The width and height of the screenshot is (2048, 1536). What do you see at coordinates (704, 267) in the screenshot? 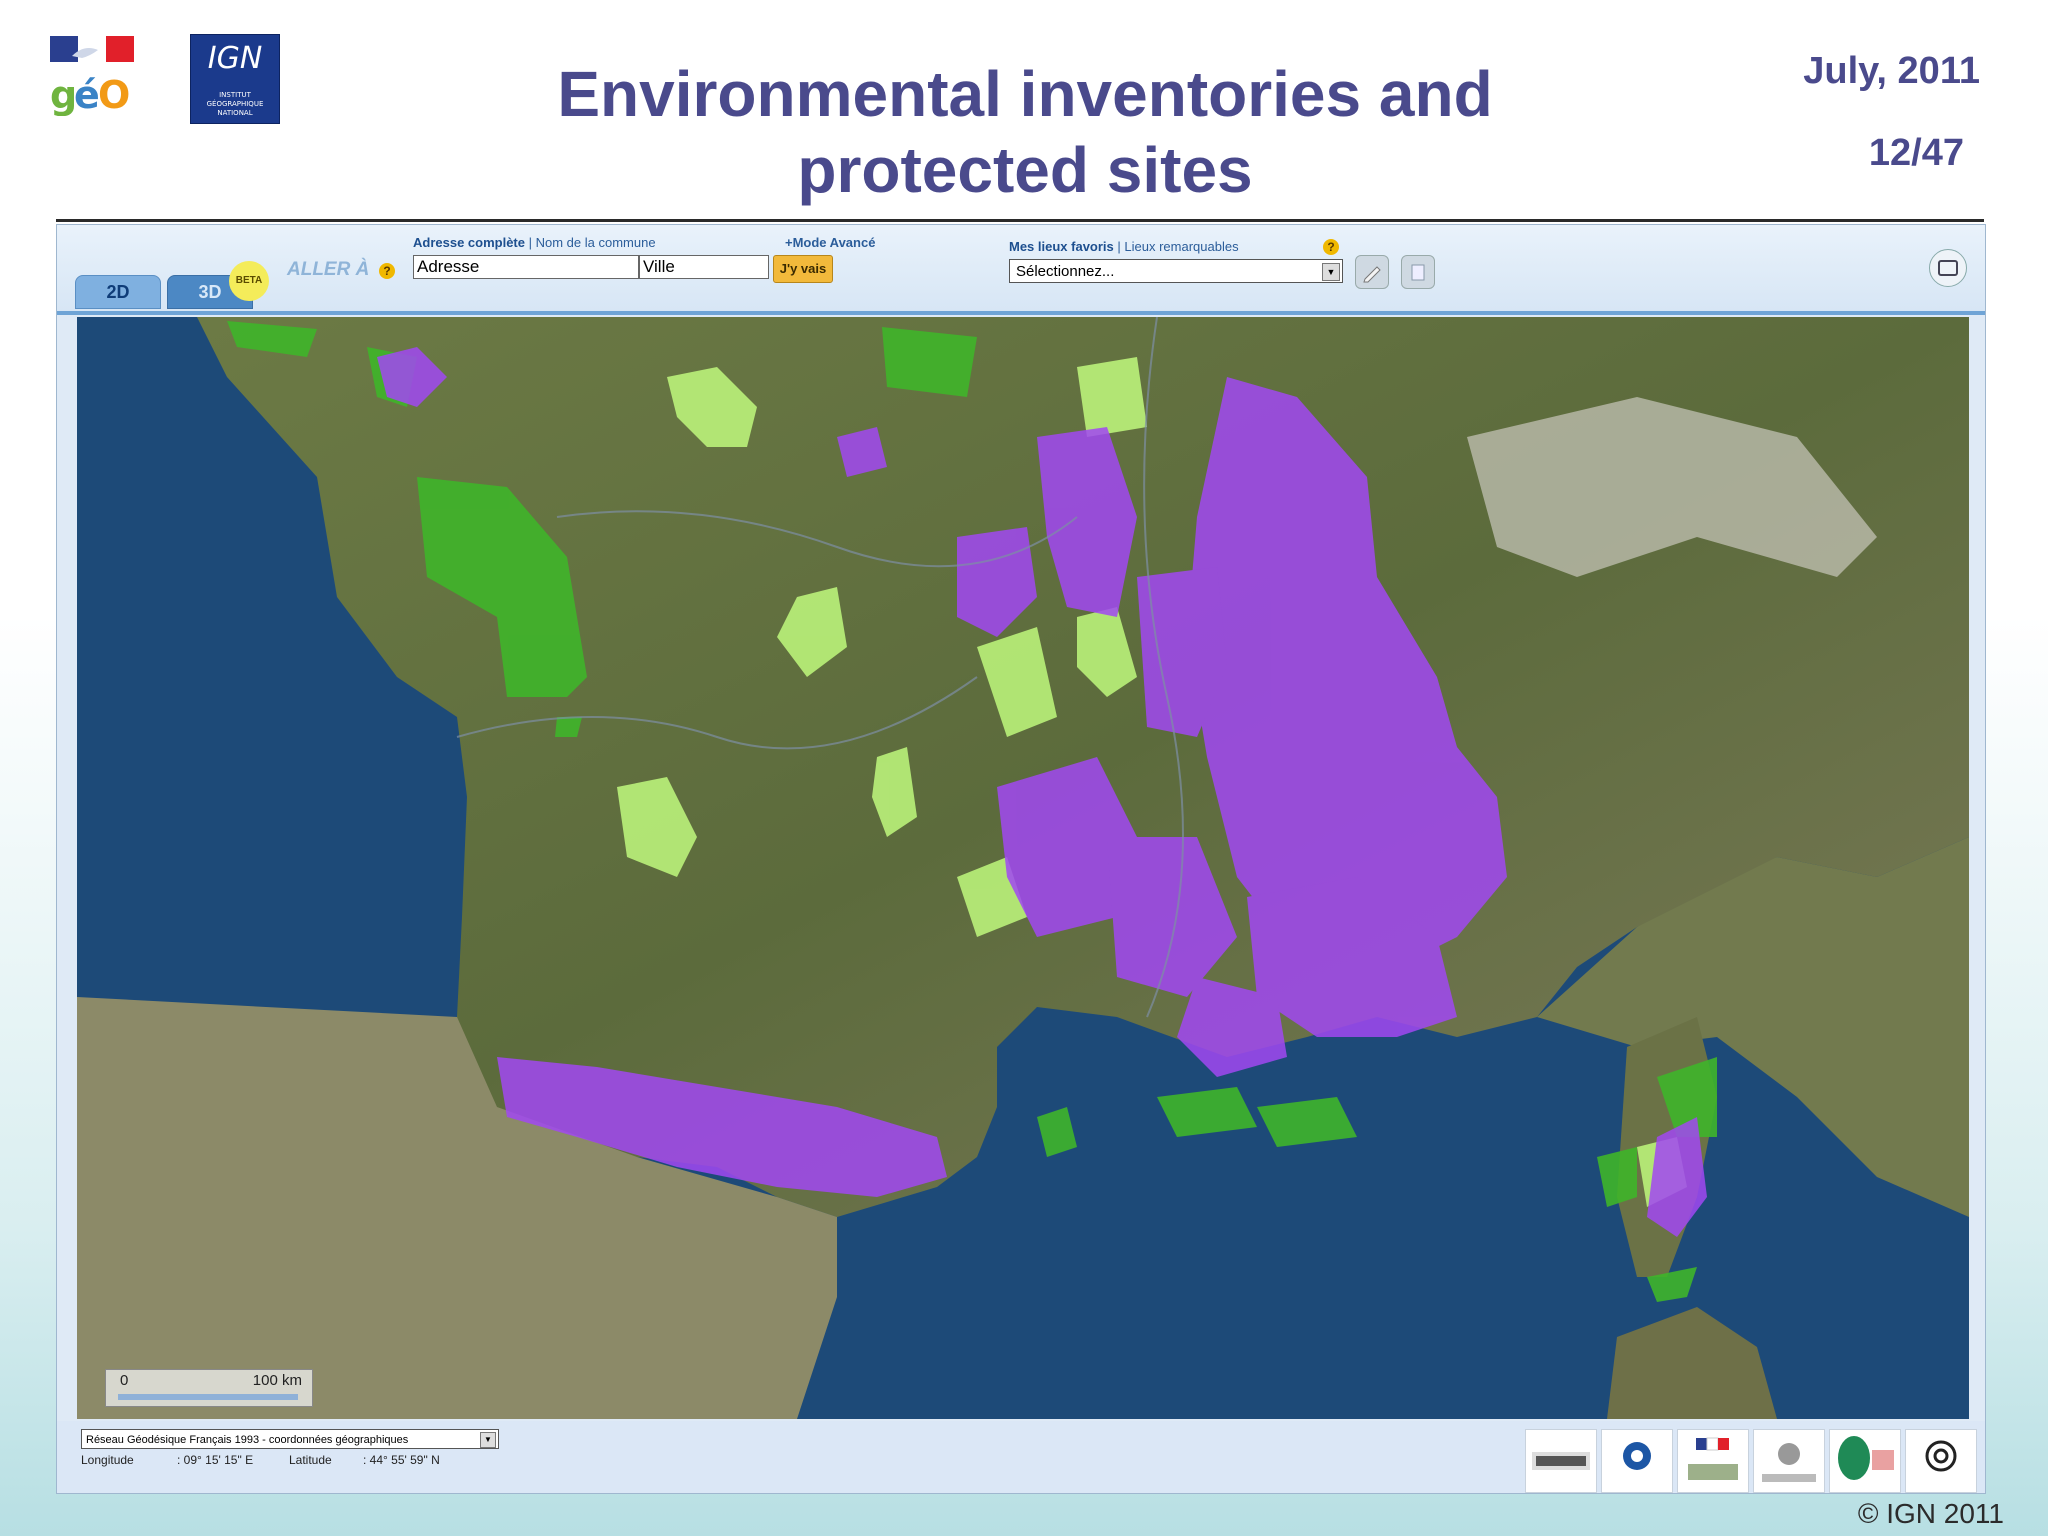
I see `city-input` at bounding box center [704, 267].